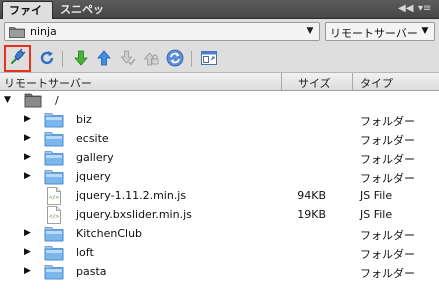 The width and height of the screenshot is (439, 290). I want to click on check-in-icon, so click(151, 59).